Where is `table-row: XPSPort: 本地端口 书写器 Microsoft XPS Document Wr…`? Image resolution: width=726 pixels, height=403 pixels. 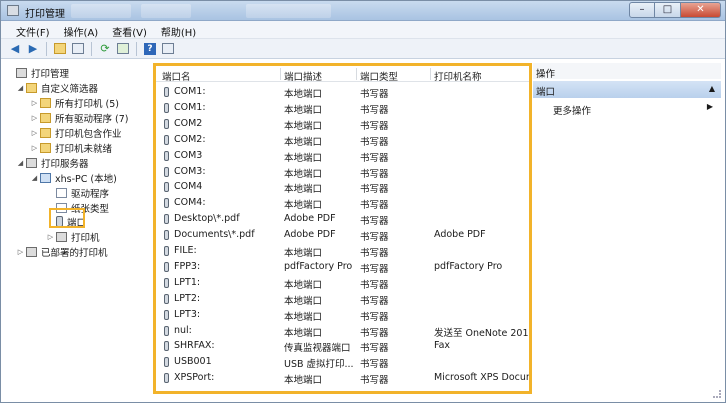 table-row: XPSPort: 本地端口 书写器 Microsoft XPS Document Wr… is located at coordinates (342, 378).